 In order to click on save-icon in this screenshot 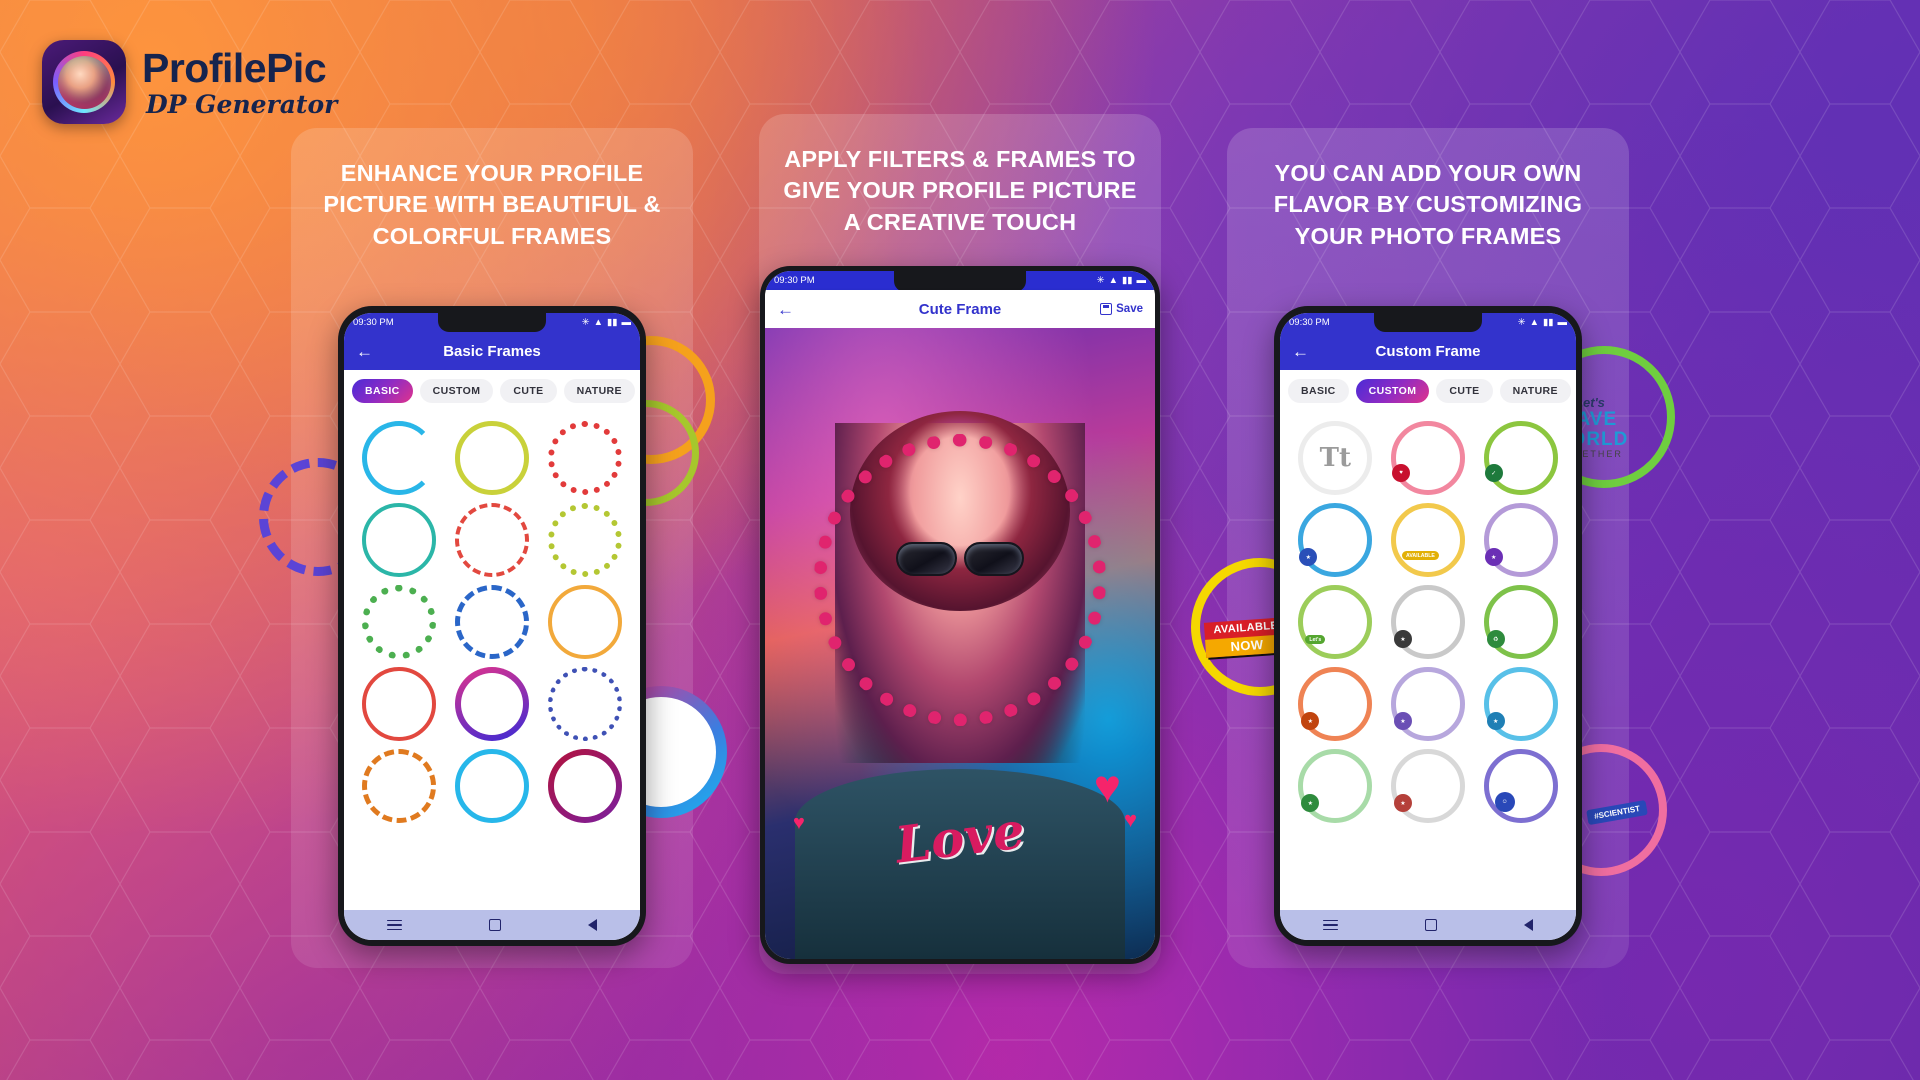, I will do `click(1106, 309)`.